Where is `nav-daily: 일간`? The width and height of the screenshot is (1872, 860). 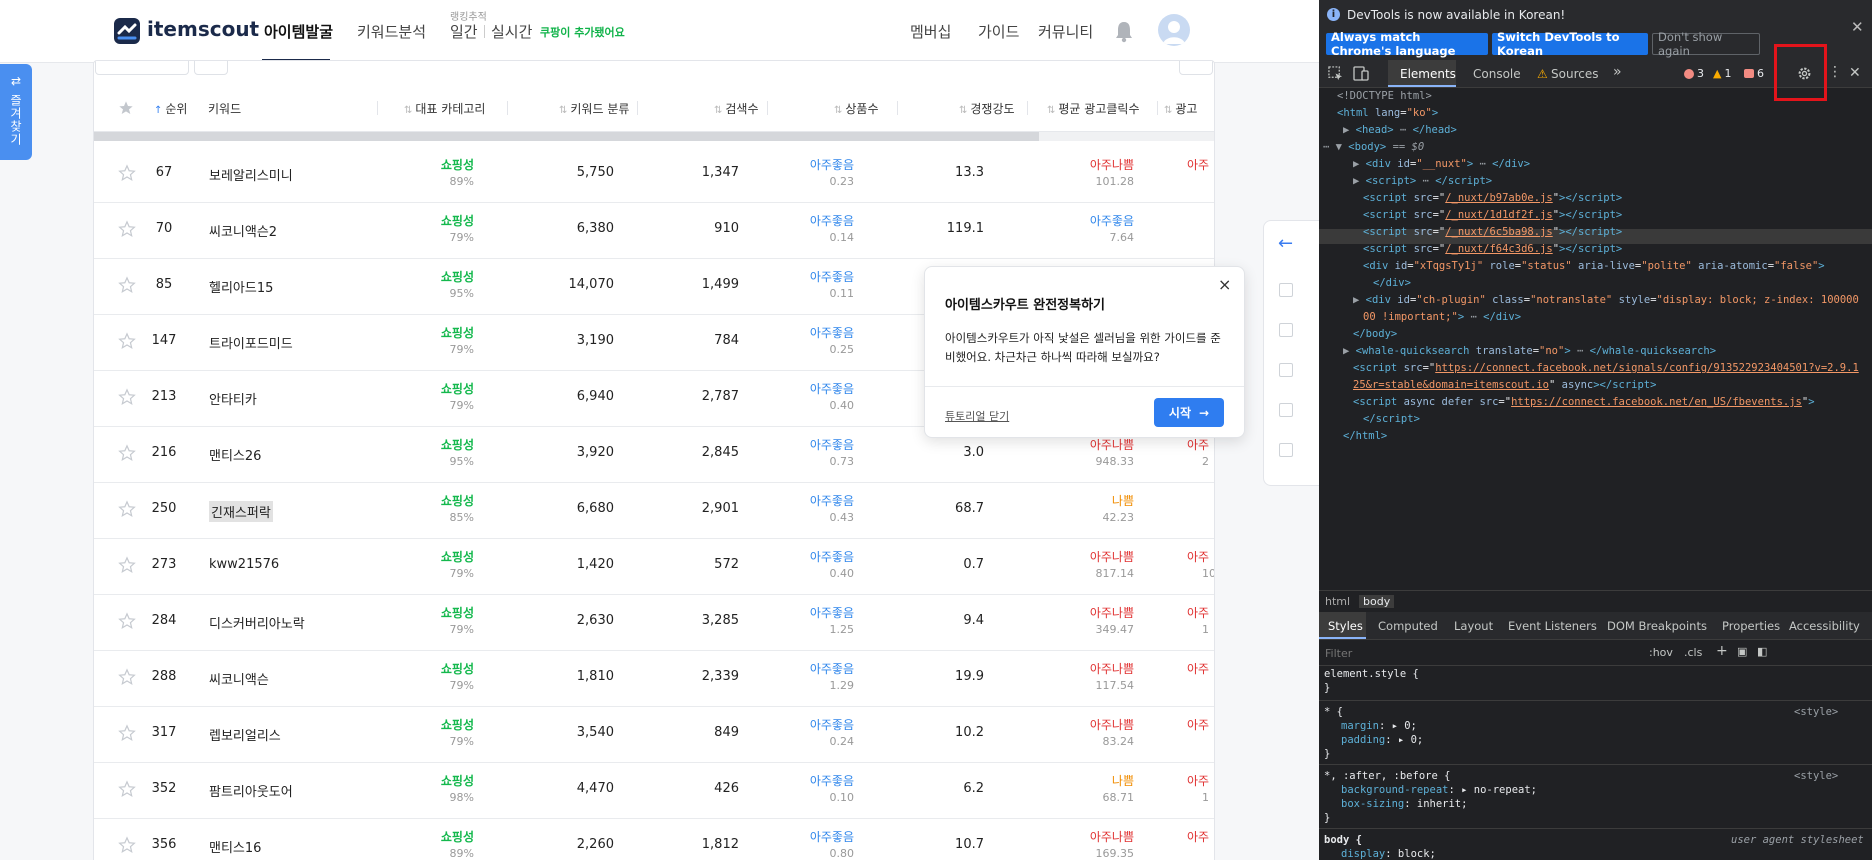 nav-daily: 일간 is located at coordinates (464, 31).